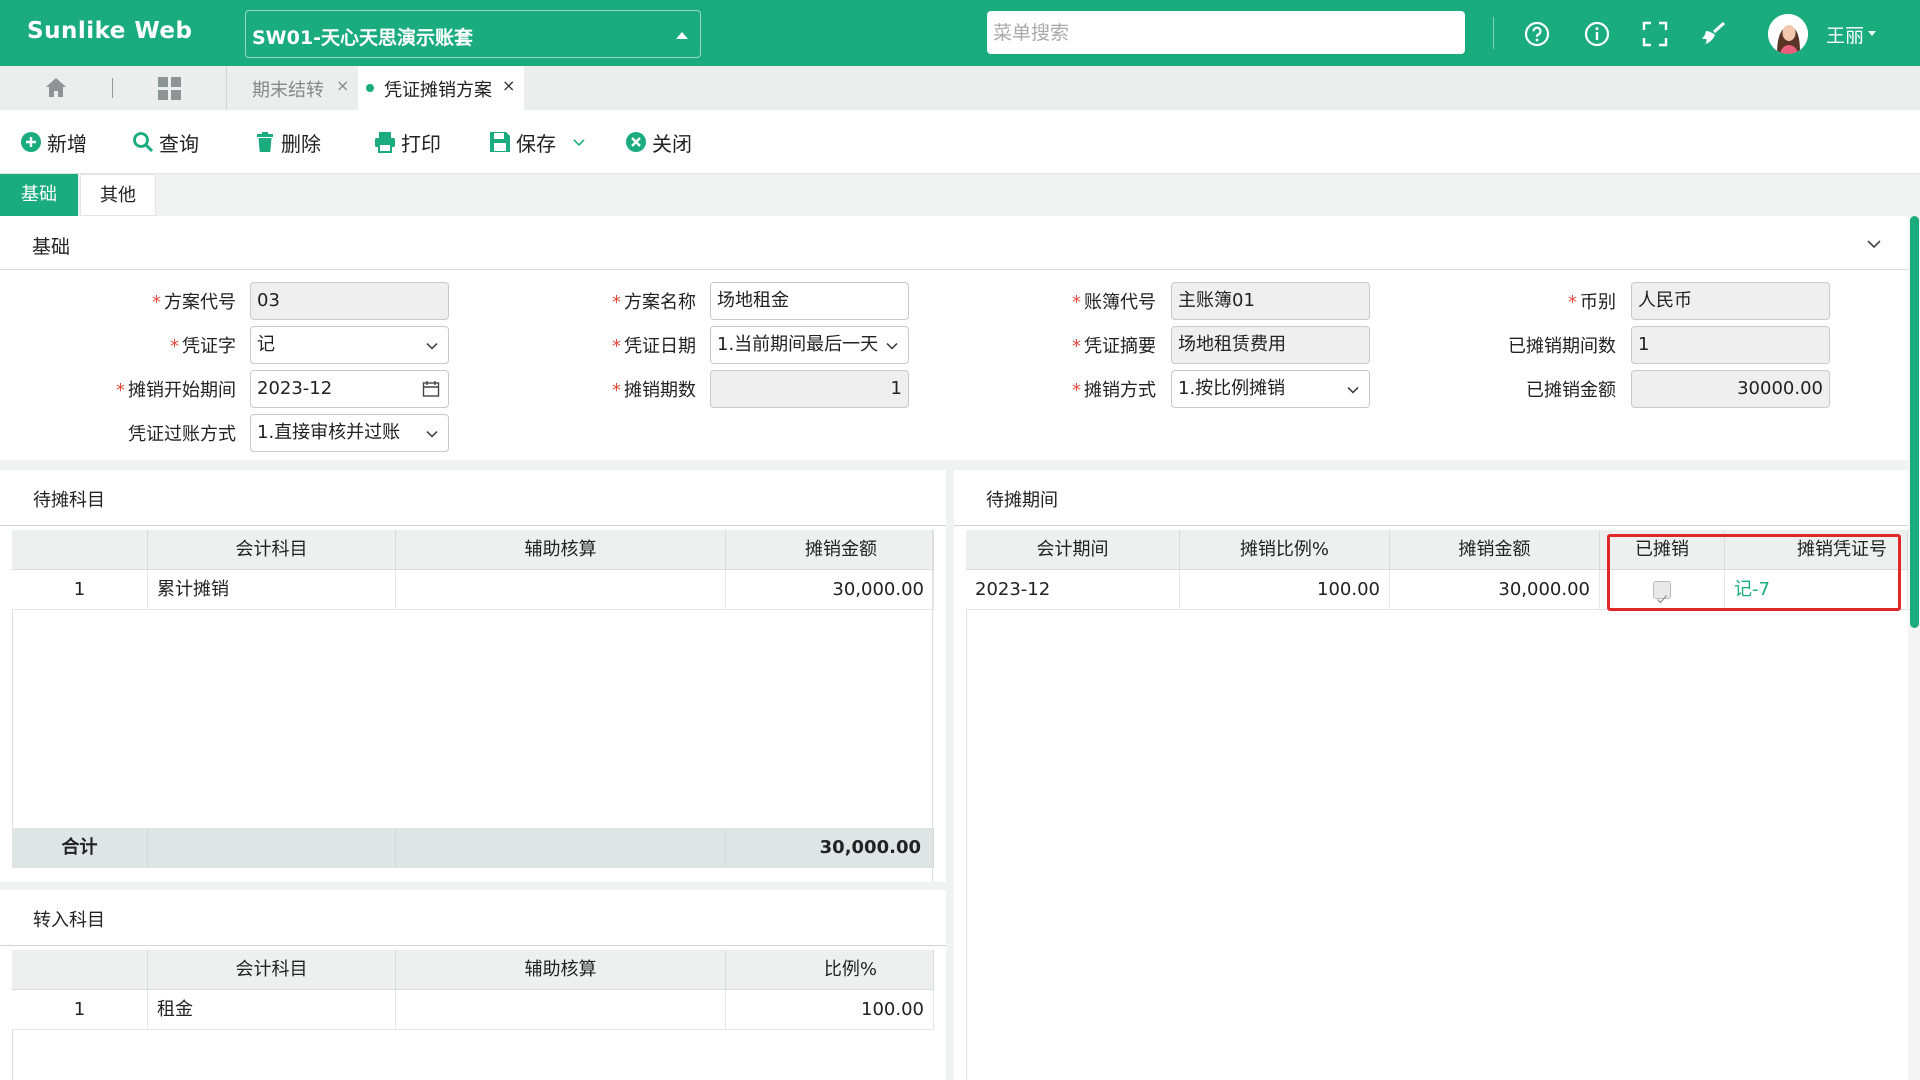 The image size is (1920, 1080). Describe the element at coordinates (636, 142) in the screenshot. I see `close-circle-icon` at that location.